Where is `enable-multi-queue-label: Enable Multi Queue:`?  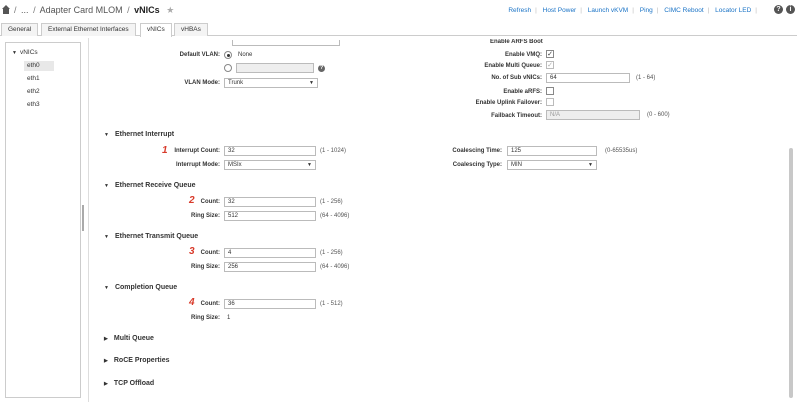 enable-multi-queue-label: Enable Multi Queue: is located at coordinates (513, 66).